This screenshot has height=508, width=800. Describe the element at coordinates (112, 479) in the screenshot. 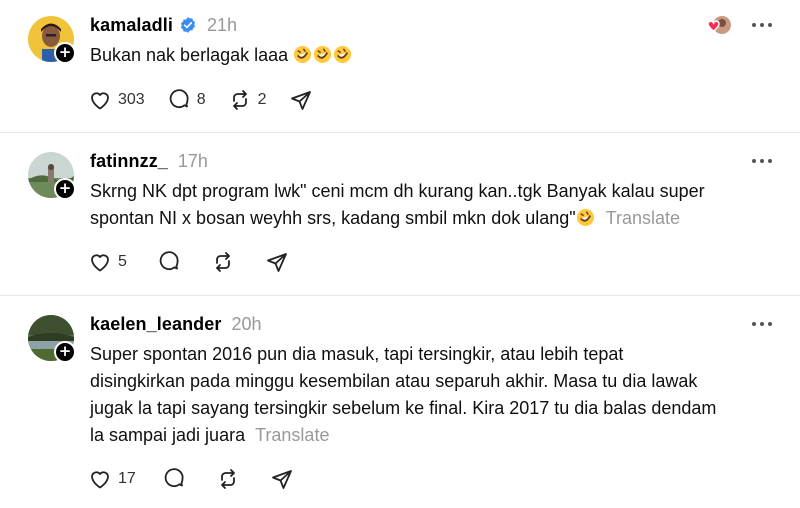

I see `like-button: 17` at that location.